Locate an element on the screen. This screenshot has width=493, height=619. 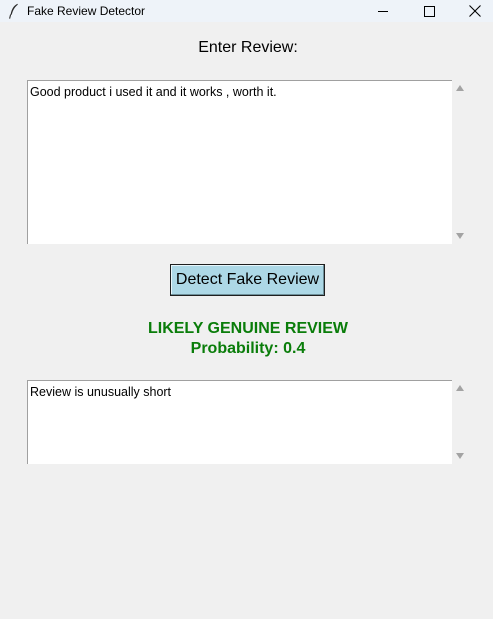
title-bar: Fake Review Detector is located at coordinates (246, 11).